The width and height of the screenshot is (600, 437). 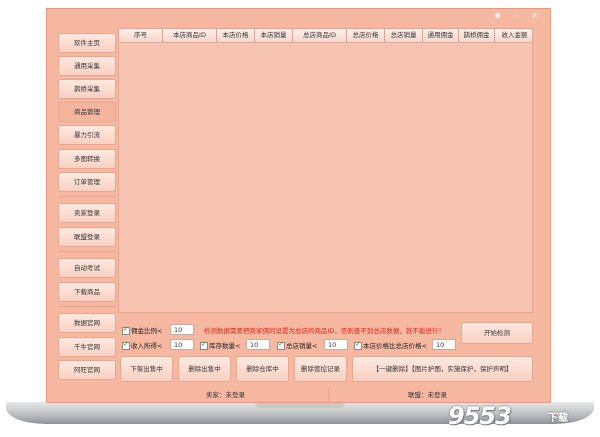 I want to click on filter-row: 收入所得< 10 库存数量< 10 总店销量< 10 本店价格比总店价格< 10, so click(x=290, y=345).